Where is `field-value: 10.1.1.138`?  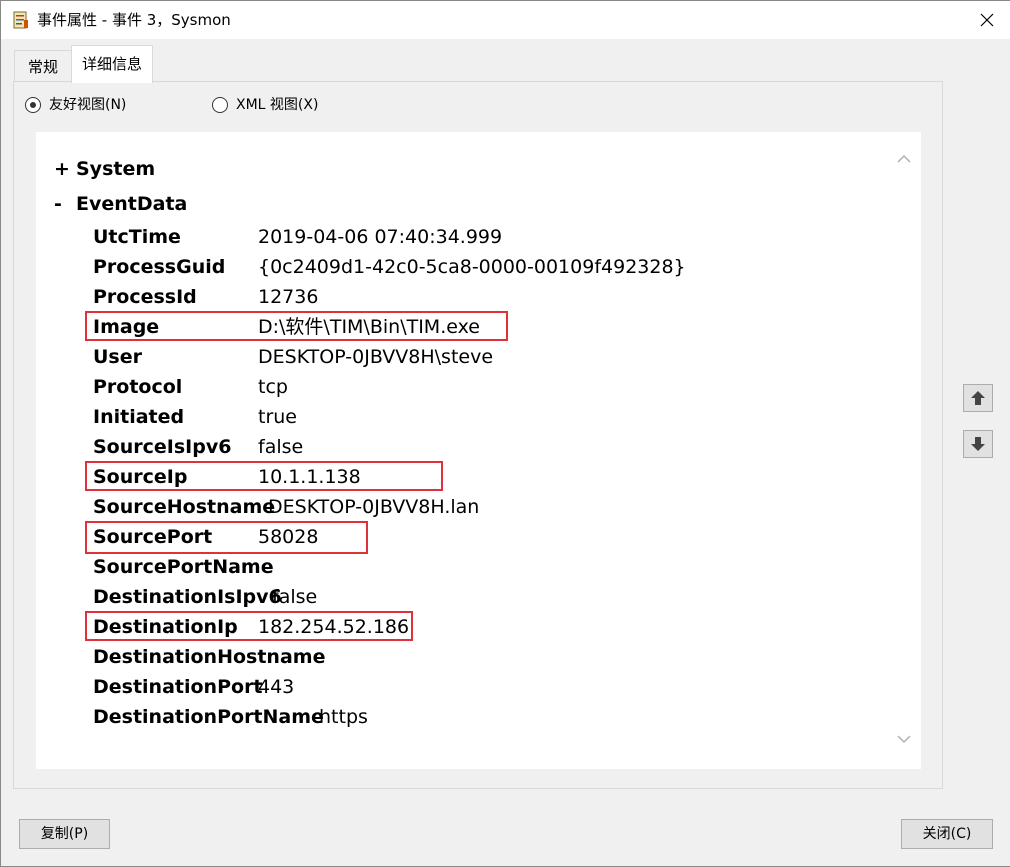 field-value: 10.1.1.138 is located at coordinates (309, 477).